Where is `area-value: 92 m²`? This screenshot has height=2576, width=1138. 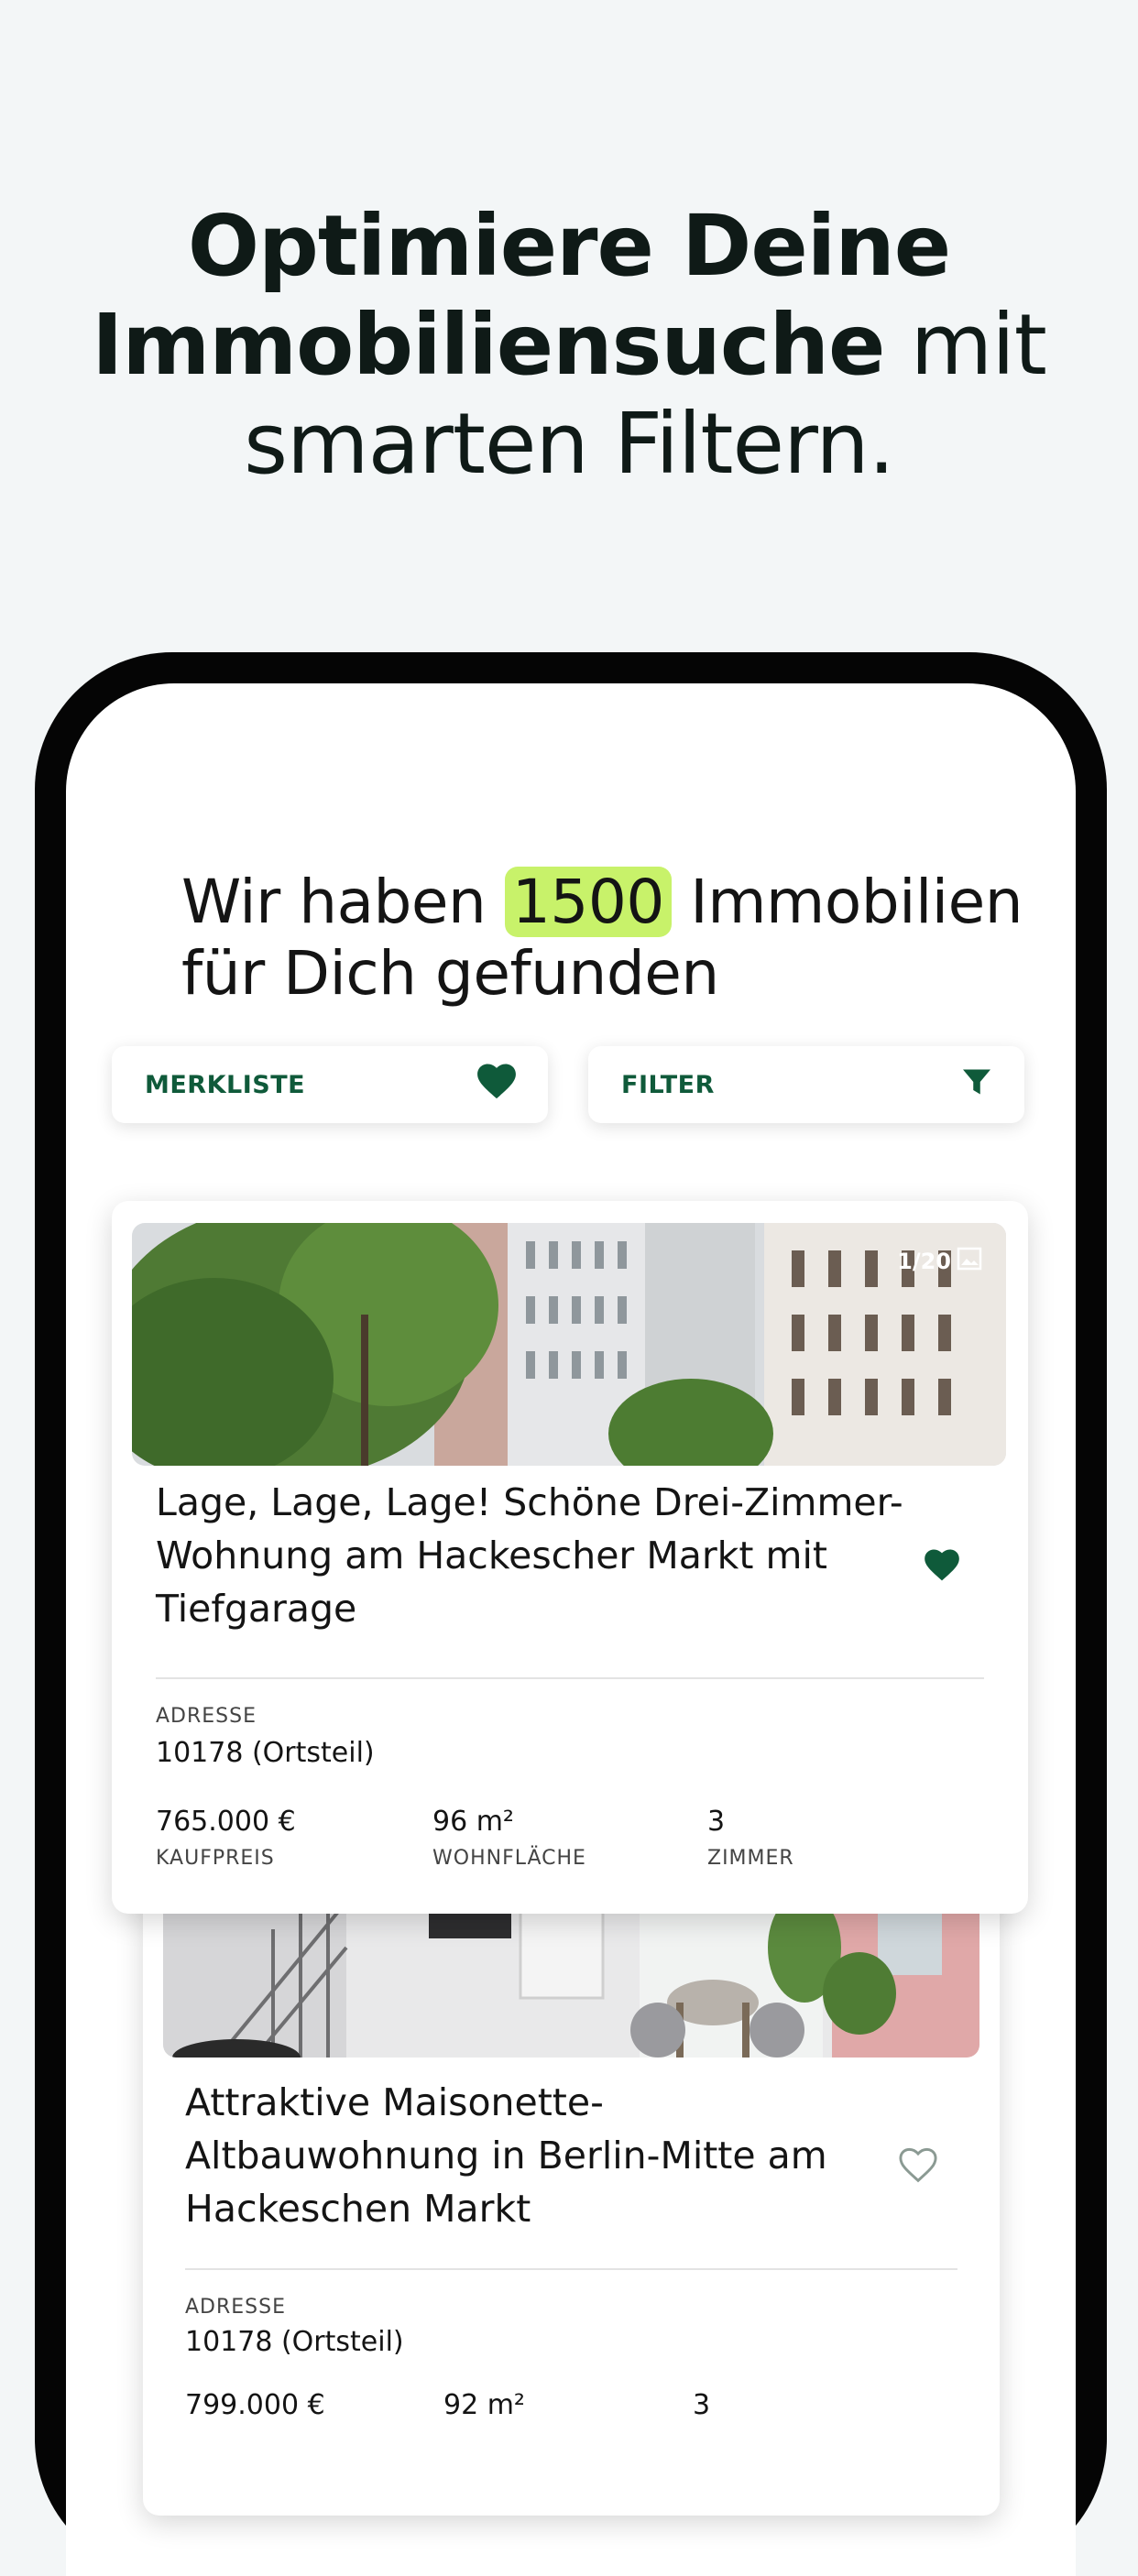 area-value: 92 m² is located at coordinates (484, 2405).